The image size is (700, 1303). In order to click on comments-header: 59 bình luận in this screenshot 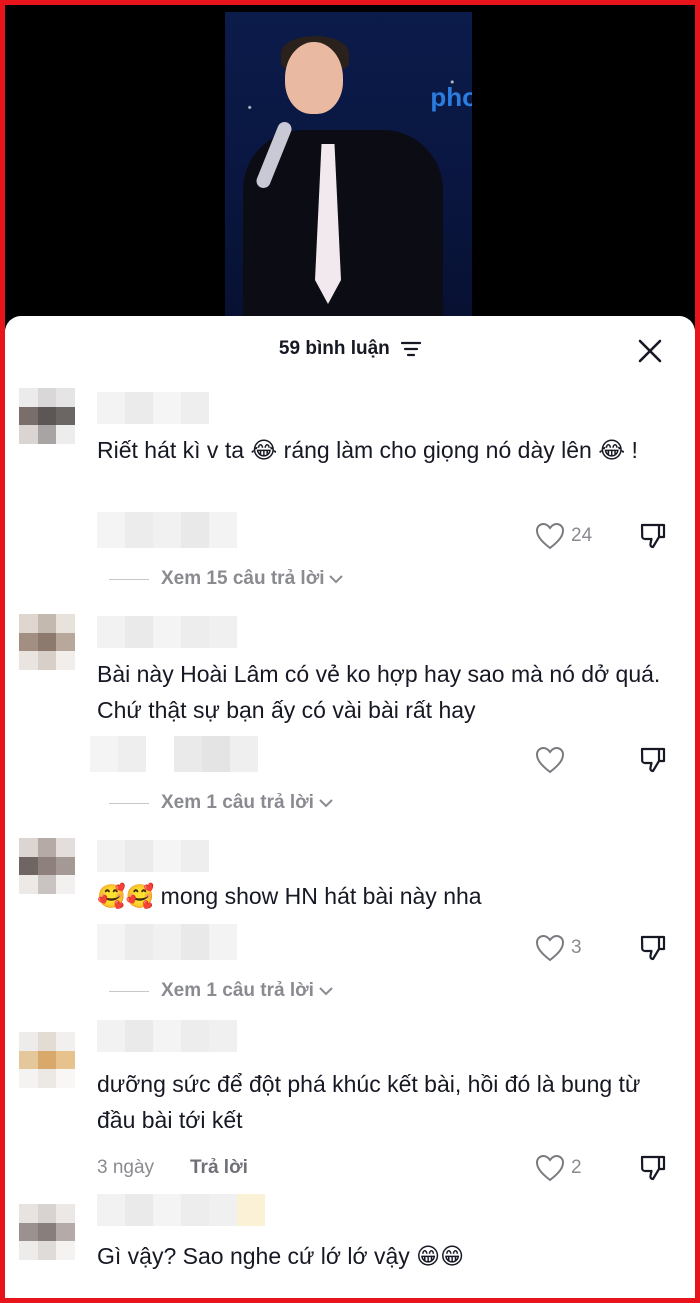, I will do `click(350, 351)`.